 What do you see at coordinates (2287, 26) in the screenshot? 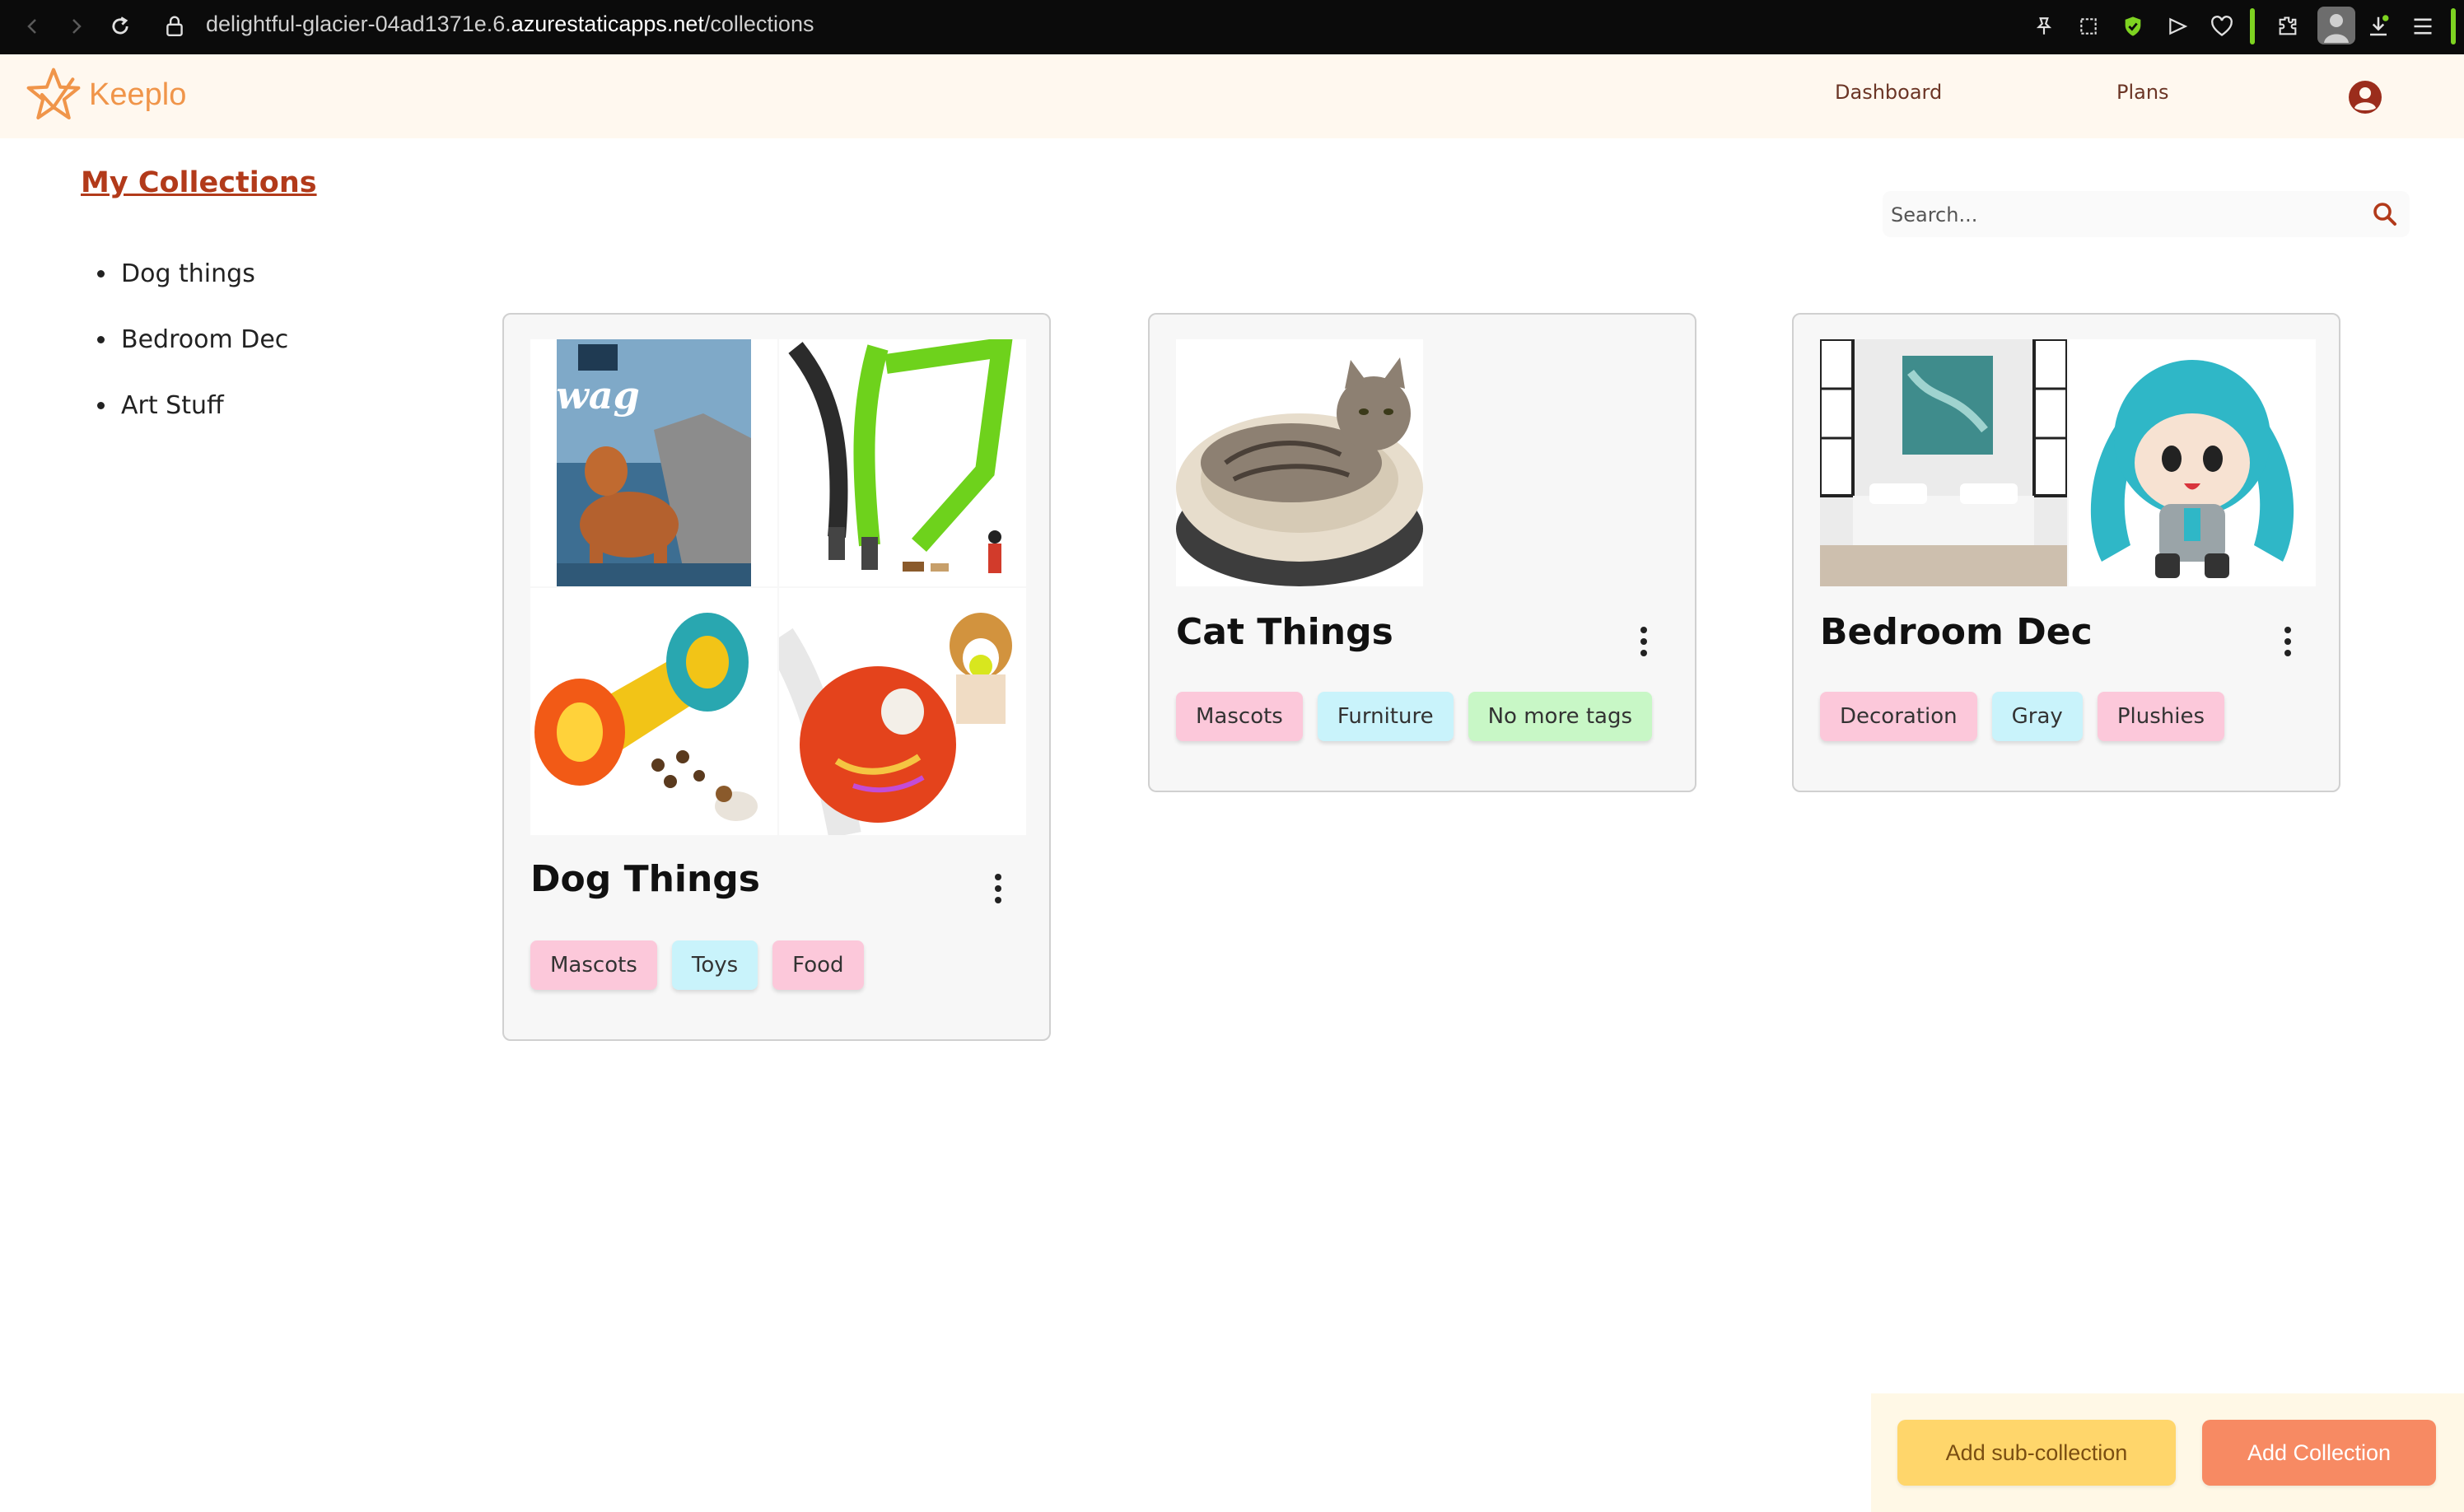
I see `extensions-icon` at bounding box center [2287, 26].